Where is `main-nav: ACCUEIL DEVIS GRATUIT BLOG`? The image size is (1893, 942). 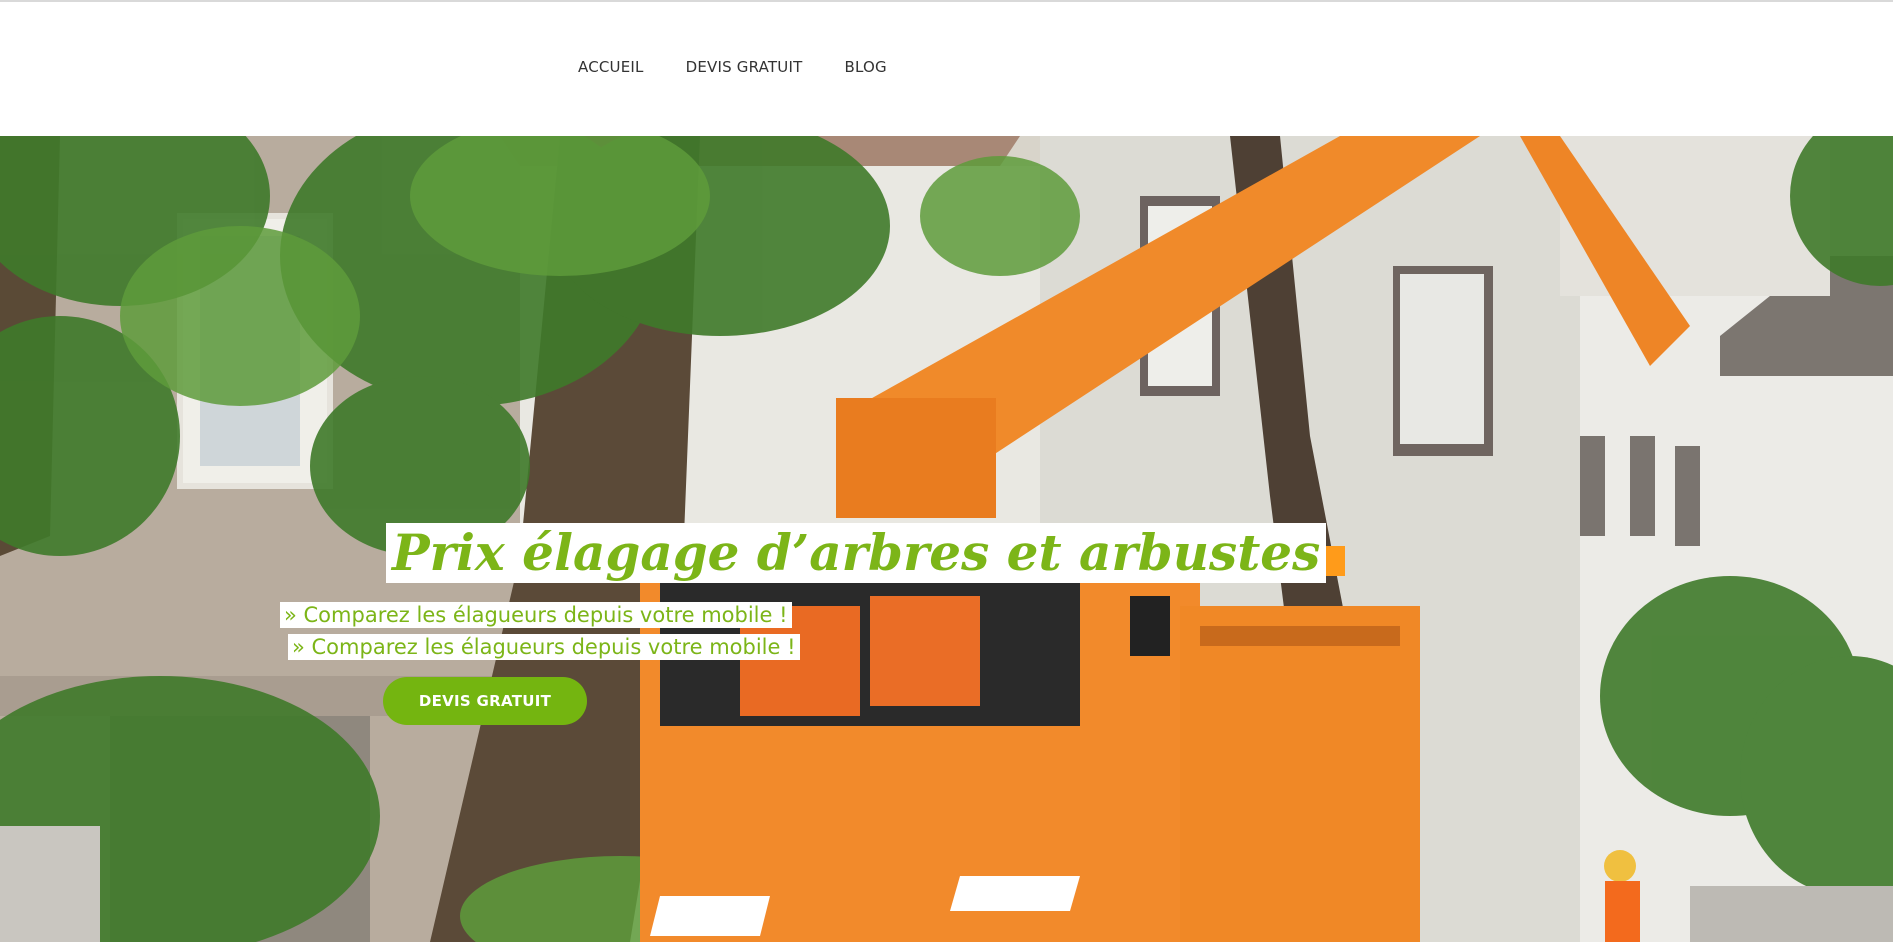 main-nav: ACCUEIL DEVIS GRATUIT BLOG is located at coordinates (753, 67).